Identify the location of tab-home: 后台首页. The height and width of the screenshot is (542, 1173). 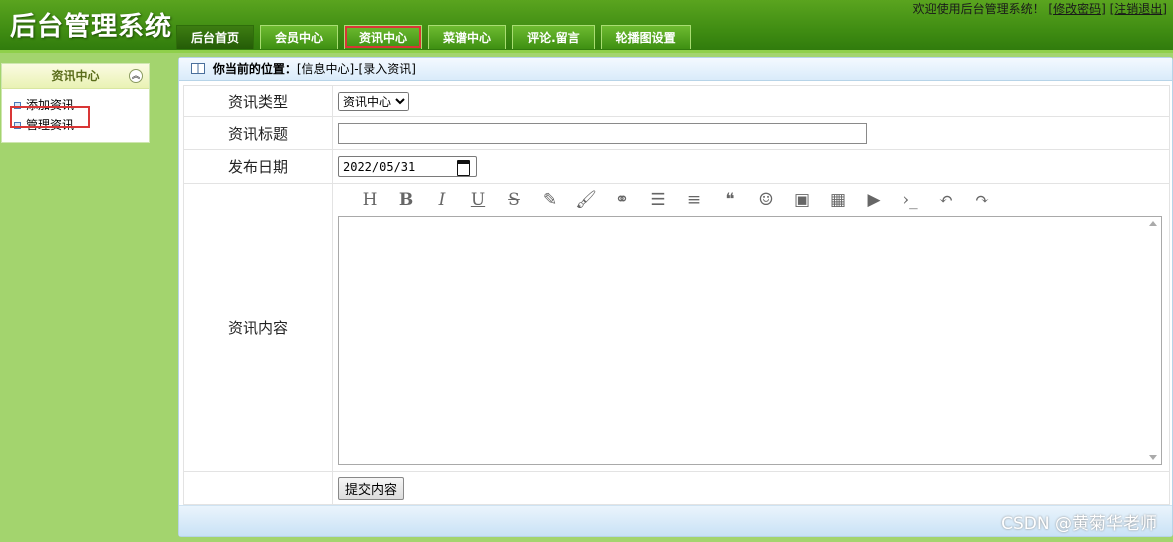
(215, 37).